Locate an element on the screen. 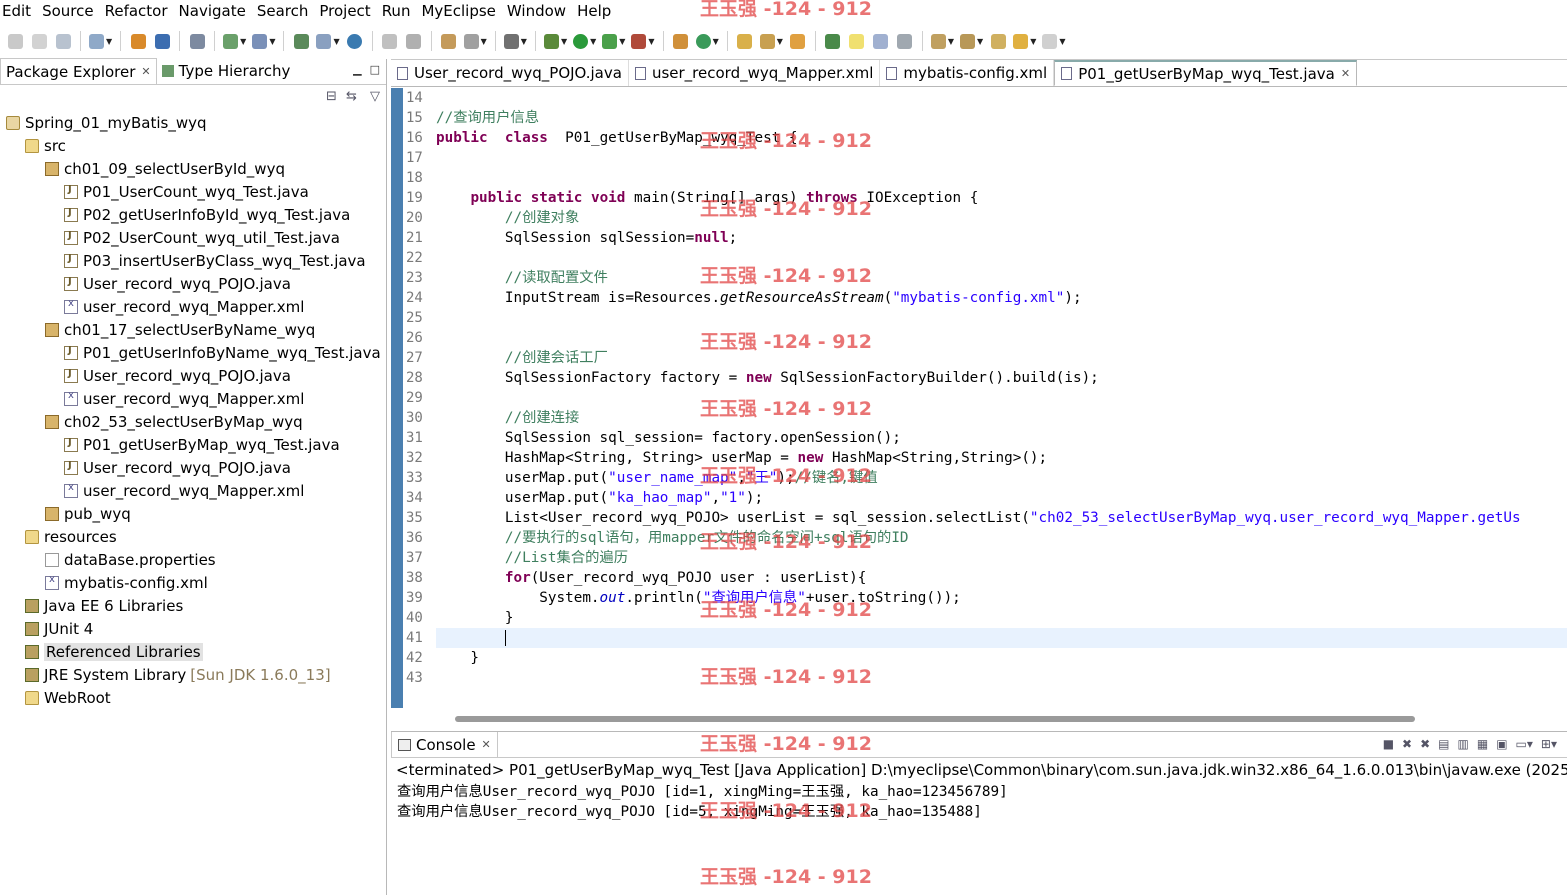 This screenshot has height=895, width=1567. menu-myeclipse: MyEclipse is located at coordinates (461, 11).